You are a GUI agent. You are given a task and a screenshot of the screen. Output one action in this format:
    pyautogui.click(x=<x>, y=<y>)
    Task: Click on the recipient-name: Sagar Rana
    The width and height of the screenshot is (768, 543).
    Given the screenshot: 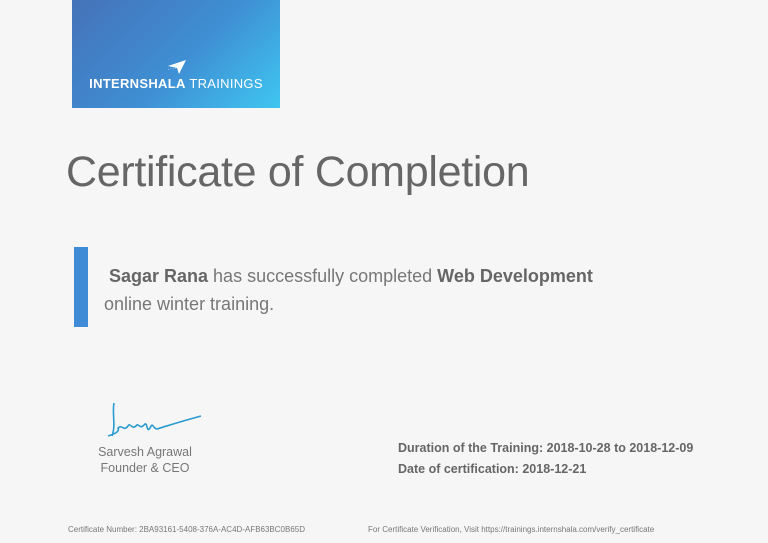 What is the action you would take?
    pyautogui.click(x=159, y=276)
    